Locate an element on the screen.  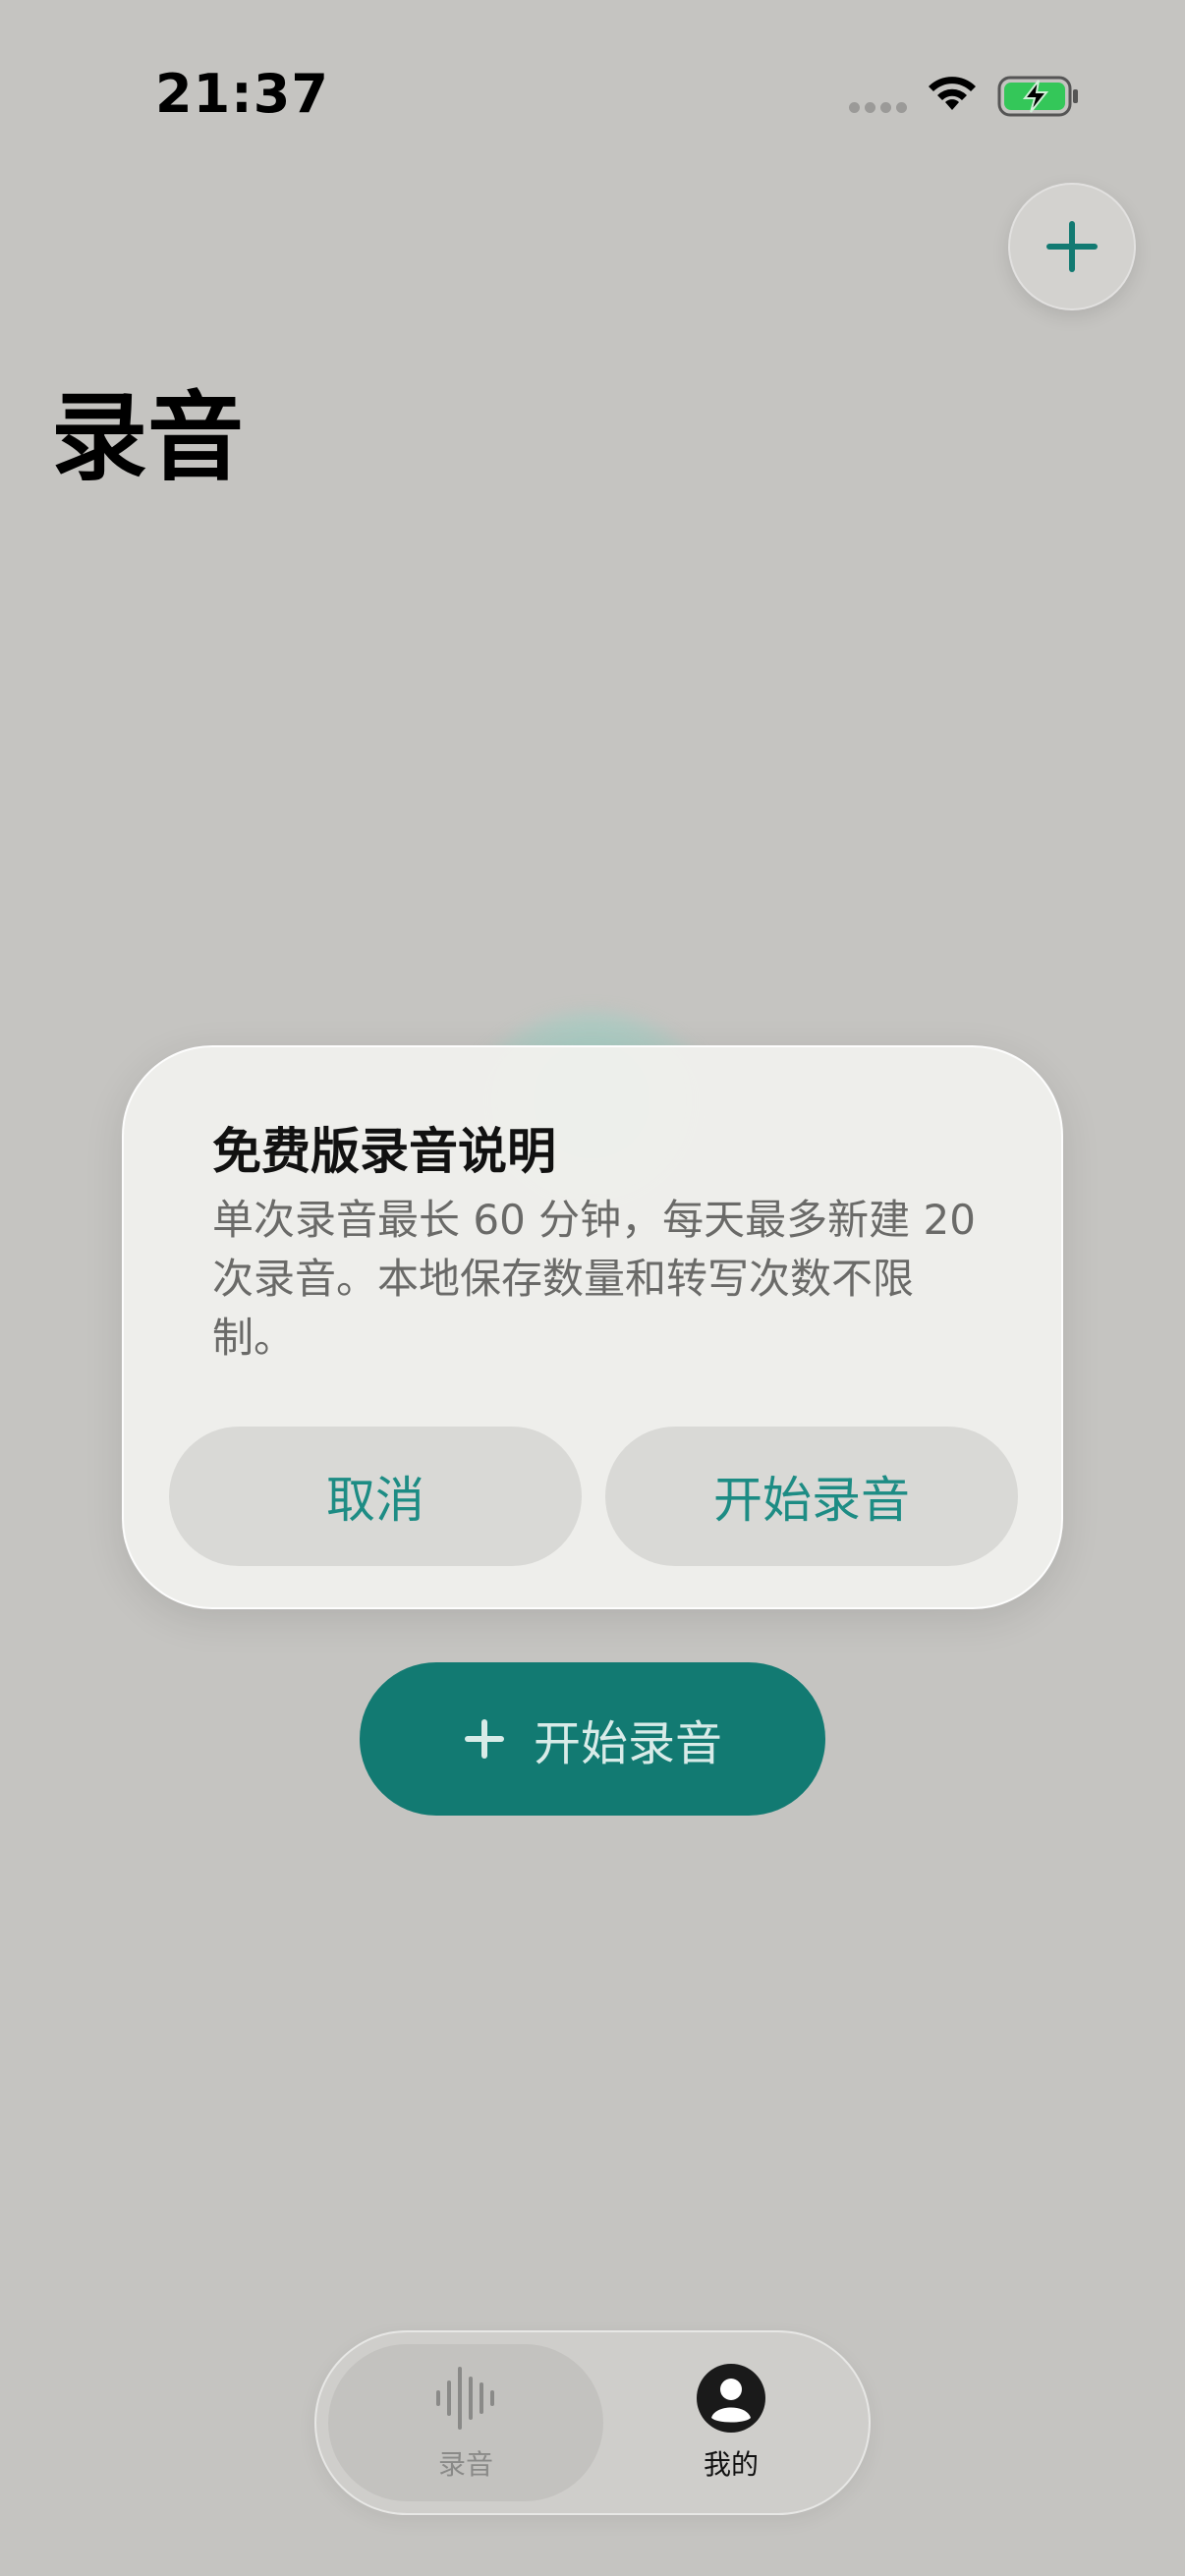
status-time: 21:37 is located at coordinates (242, 94).